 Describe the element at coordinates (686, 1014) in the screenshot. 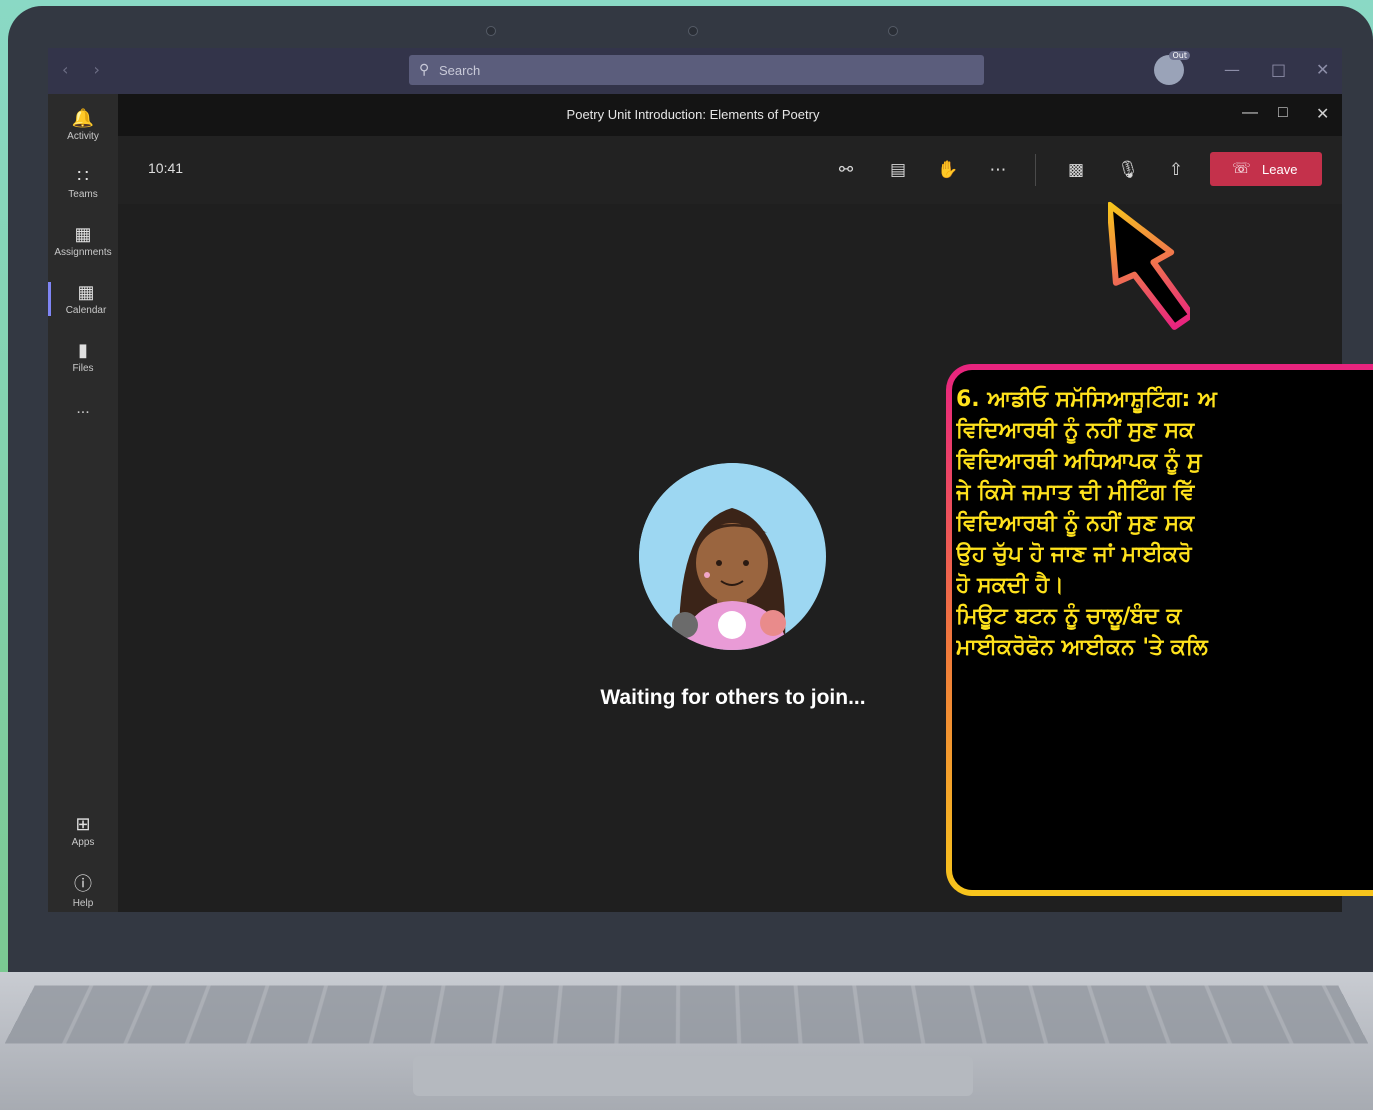

I see `keyboard` at that location.